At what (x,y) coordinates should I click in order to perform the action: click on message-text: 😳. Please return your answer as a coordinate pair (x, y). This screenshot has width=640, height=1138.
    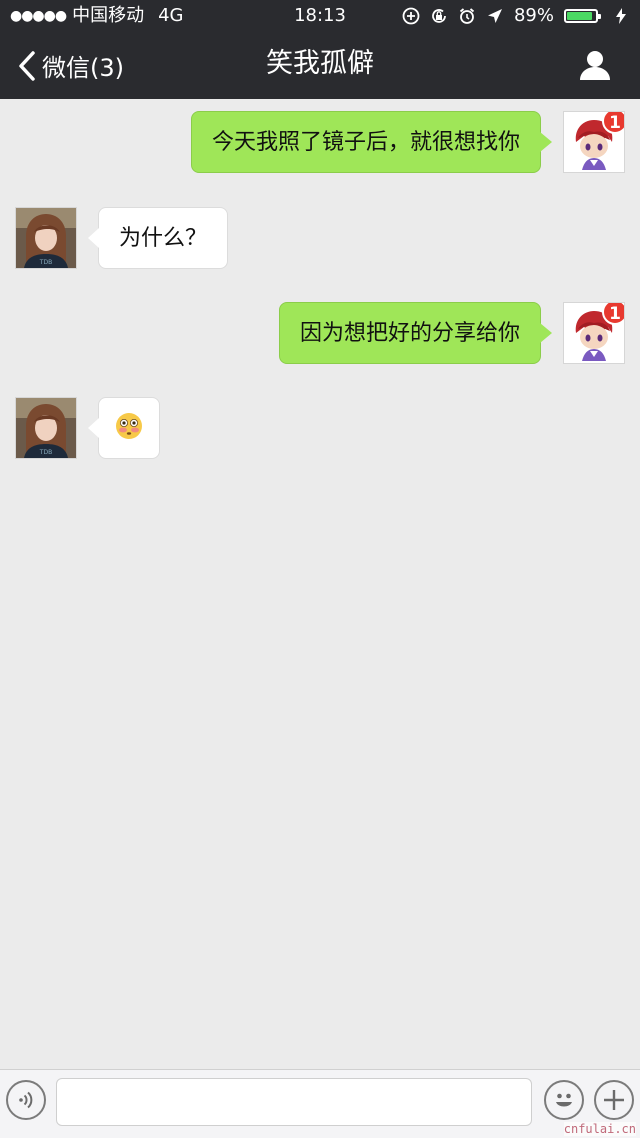
    Looking at the image, I should click on (129, 429).